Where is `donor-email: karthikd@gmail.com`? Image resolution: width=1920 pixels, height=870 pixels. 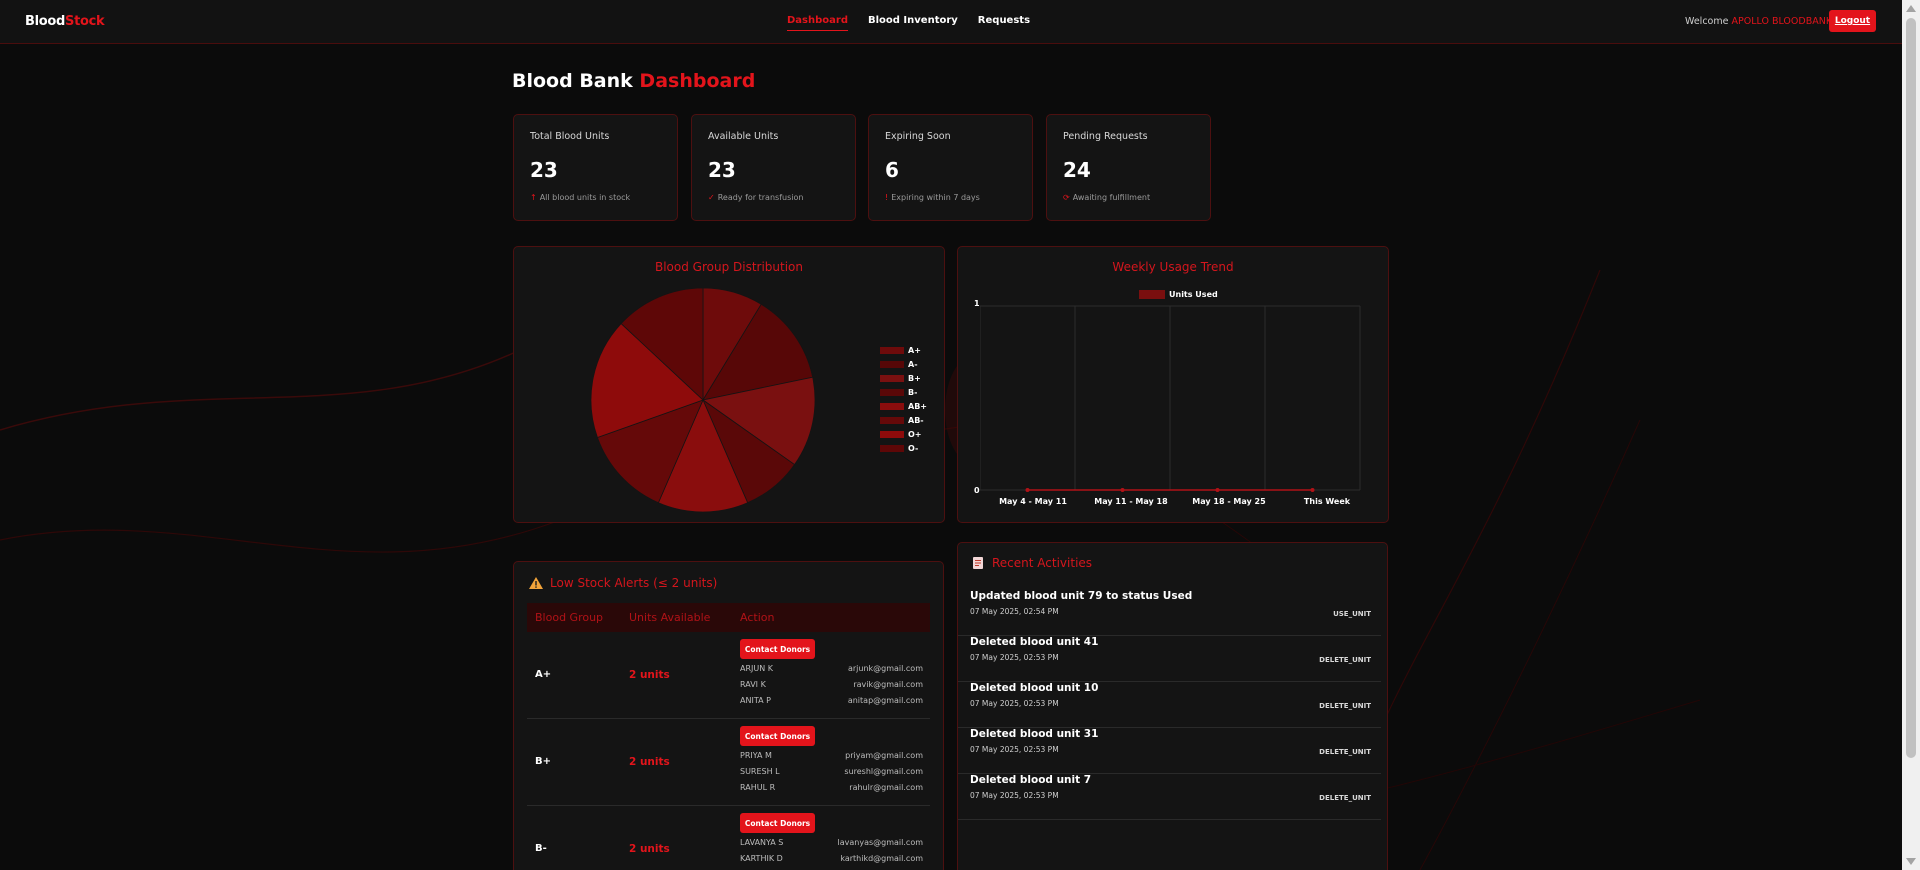
donor-email: karthikd@gmail.com is located at coordinates (881, 858).